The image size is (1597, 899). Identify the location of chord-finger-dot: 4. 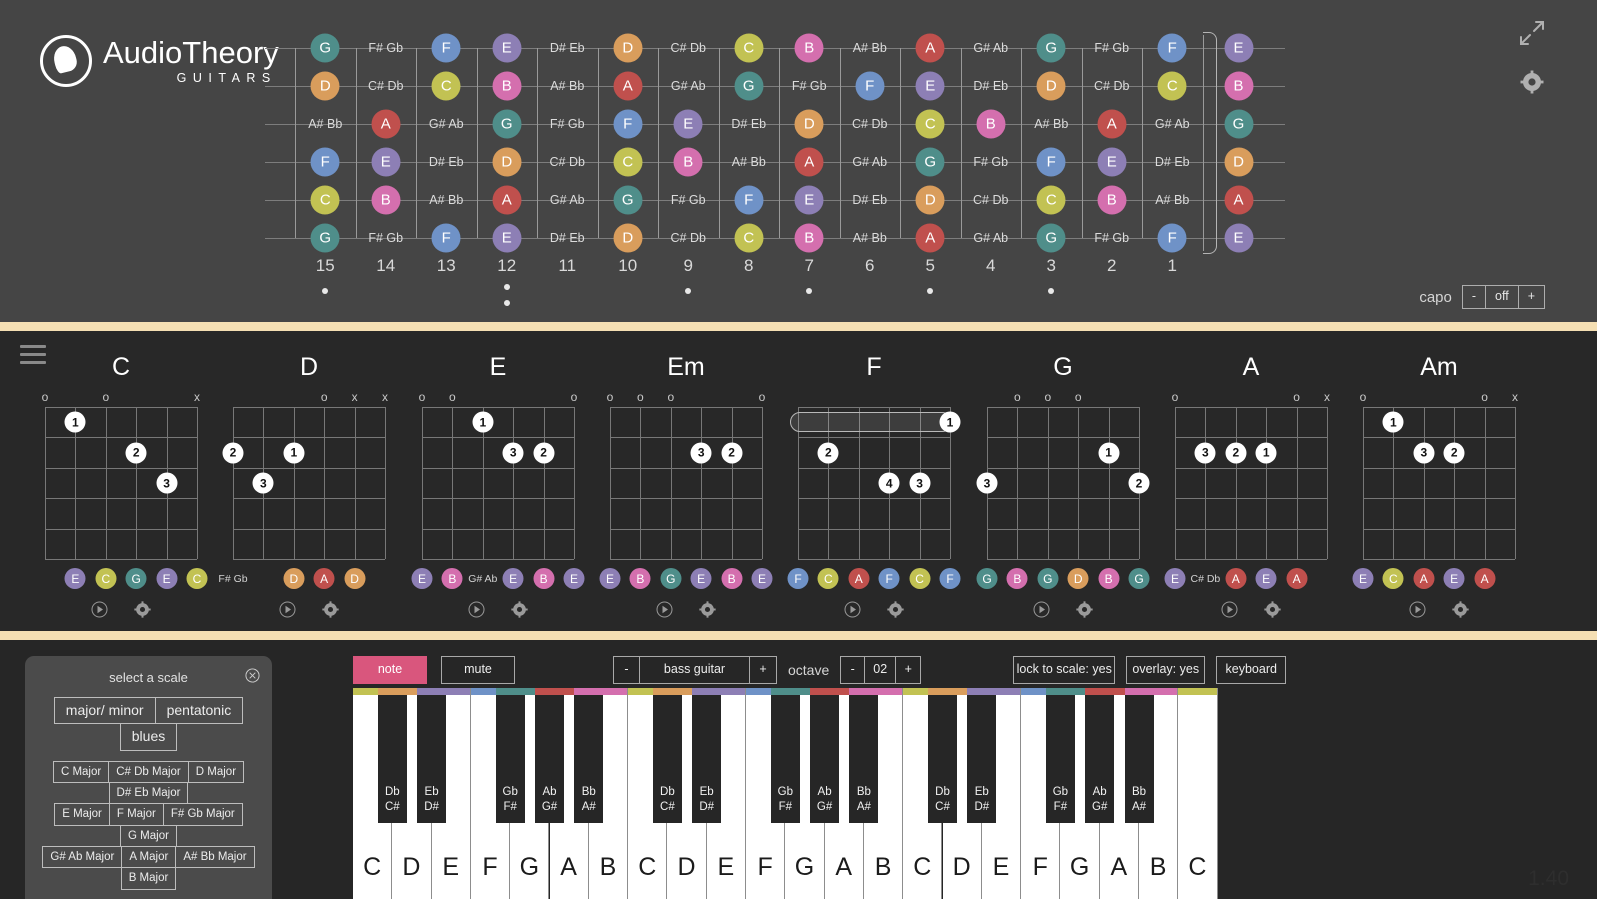
(889, 483).